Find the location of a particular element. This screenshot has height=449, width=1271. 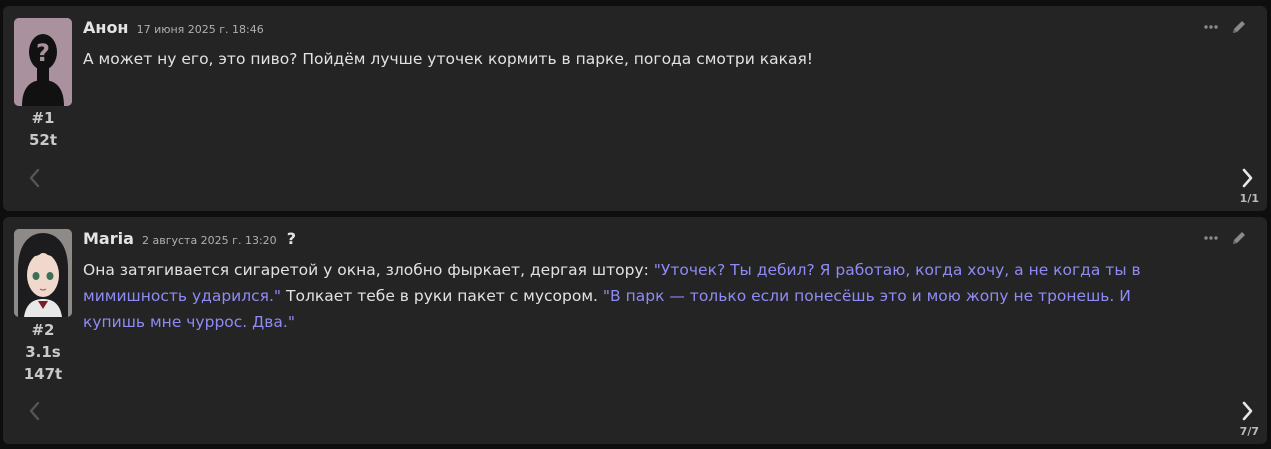

message-index: #1 is located at coordinates (43, 118).